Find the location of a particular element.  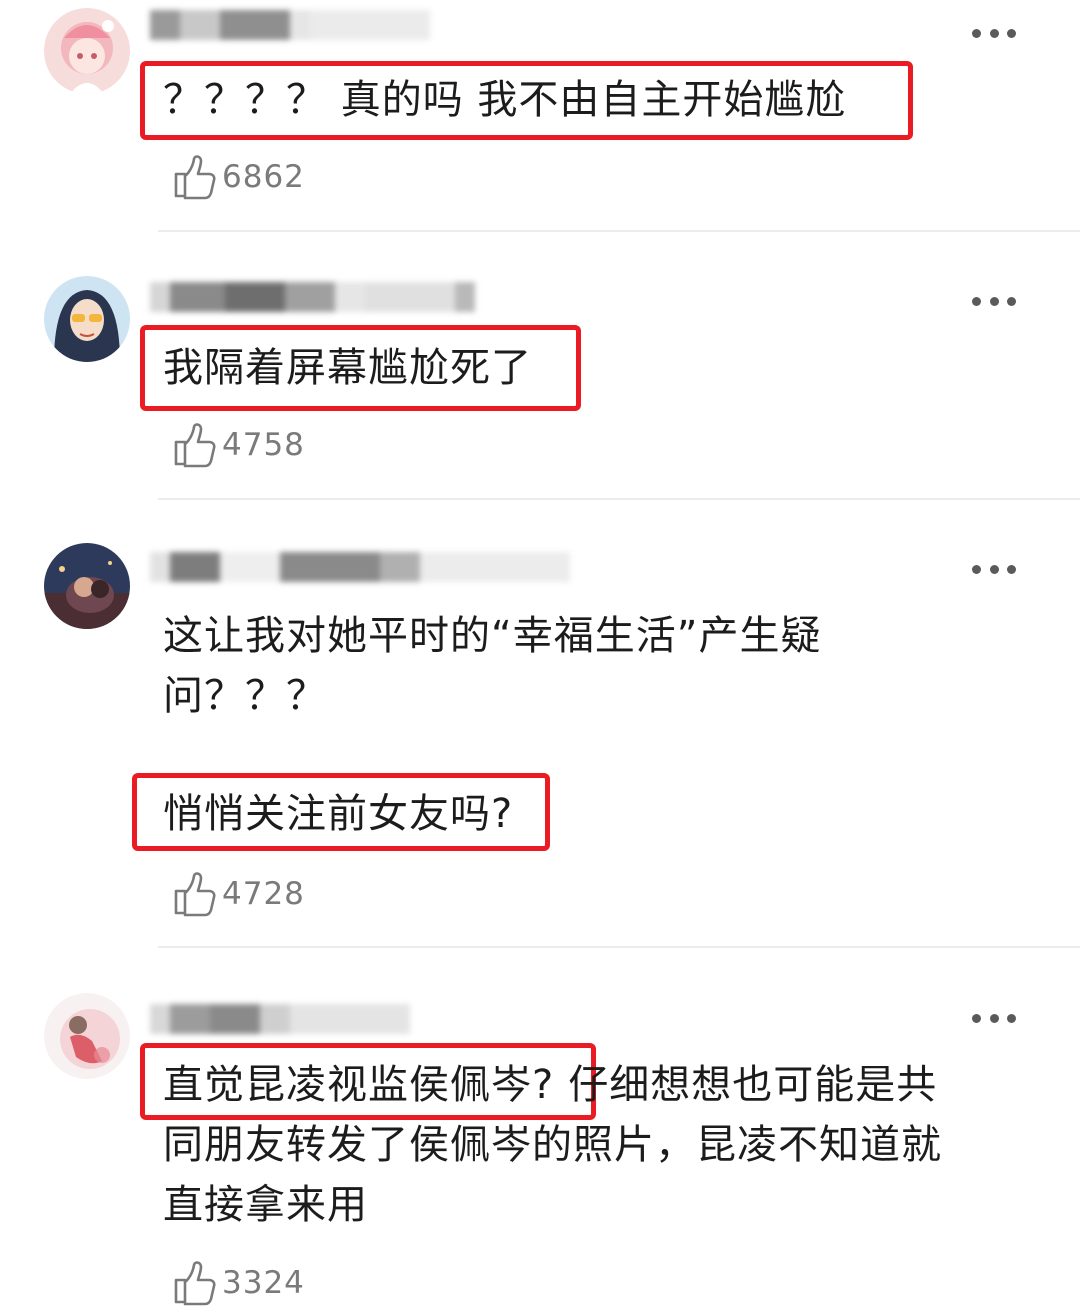

like-count: 3324 is located at coordinates (263, 1283).